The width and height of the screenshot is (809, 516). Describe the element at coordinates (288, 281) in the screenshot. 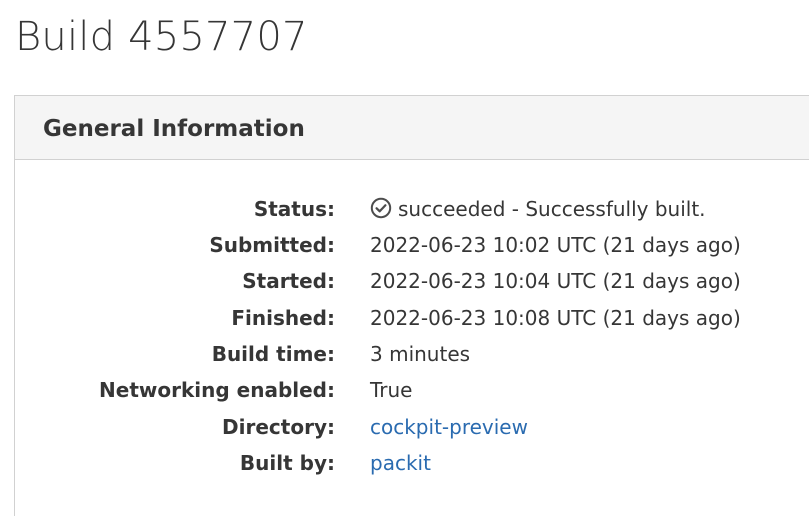

I see `started-label: Started:` at that location.